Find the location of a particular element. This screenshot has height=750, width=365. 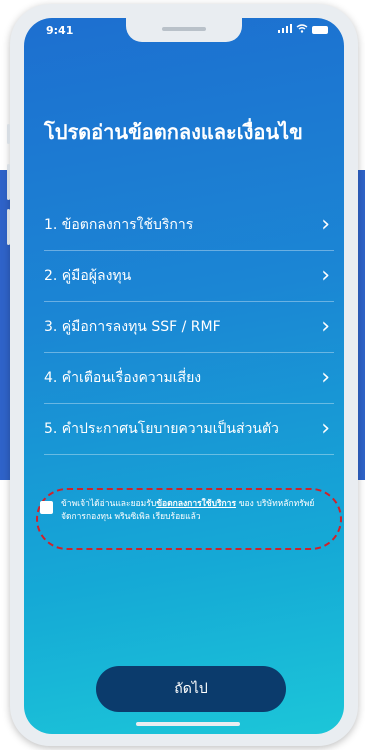

terms-item-ssf-rmf-guide: 3. คู่มือการลงทุน SSF / RMF › is located at coordinates (189, 327).